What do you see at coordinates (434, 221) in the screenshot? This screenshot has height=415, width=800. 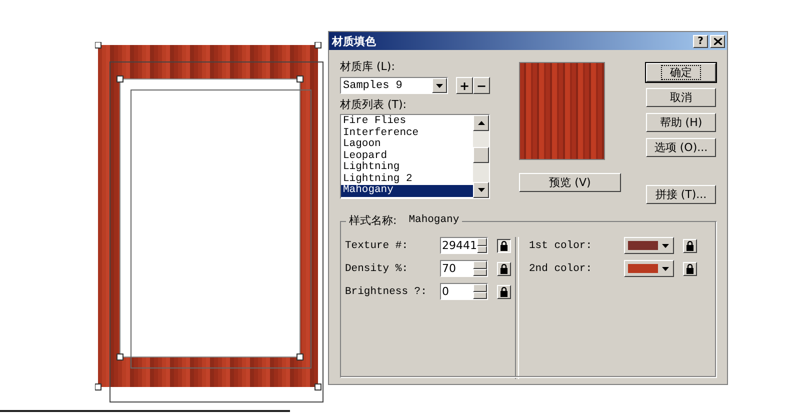 I see `style-name-value: Mahogany` at bounding box center [434, 221].